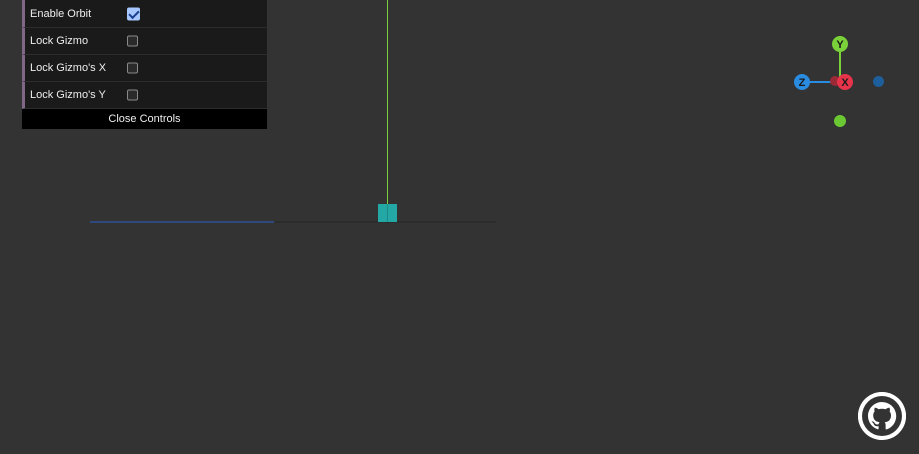 The image size is (919, 454). What do you see at coordinates (839, 81) in the screenshot?
I see `orientation-gizmo: Y Z X` at bounding box center [839, 81].